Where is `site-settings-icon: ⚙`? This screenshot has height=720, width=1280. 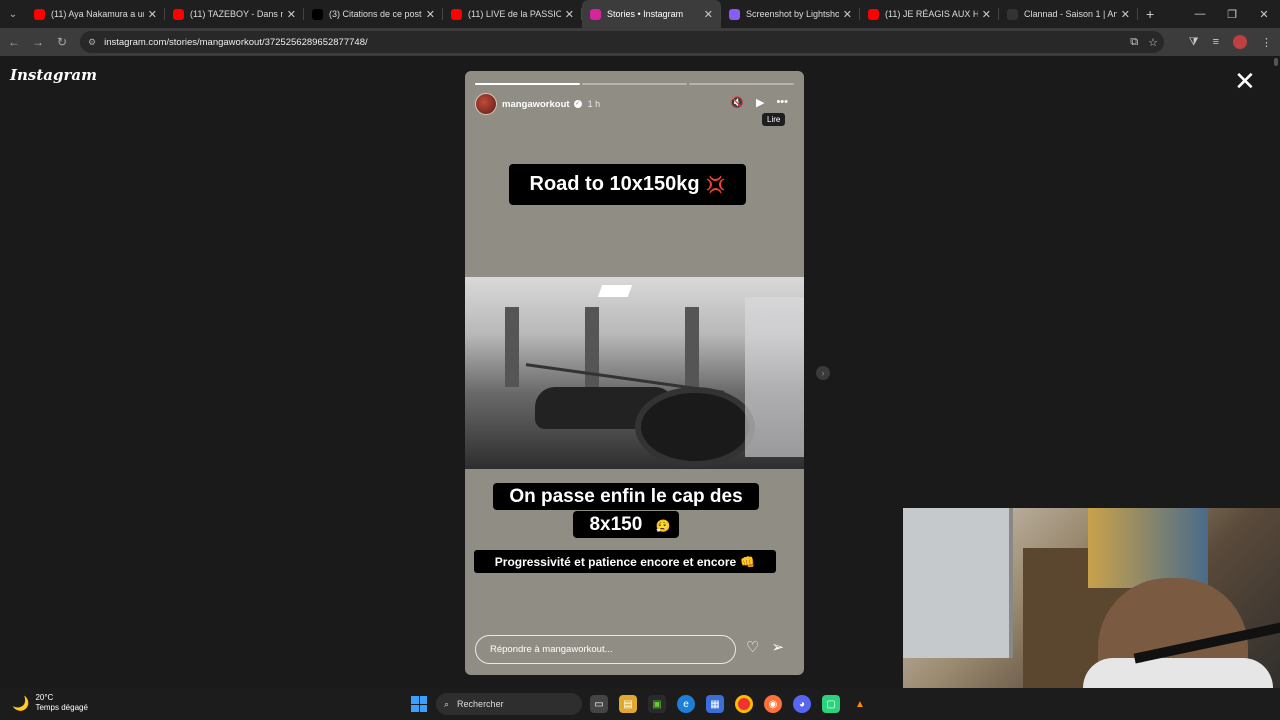
site-settings-icon: ⚙ is located at coordinates (92, 42).